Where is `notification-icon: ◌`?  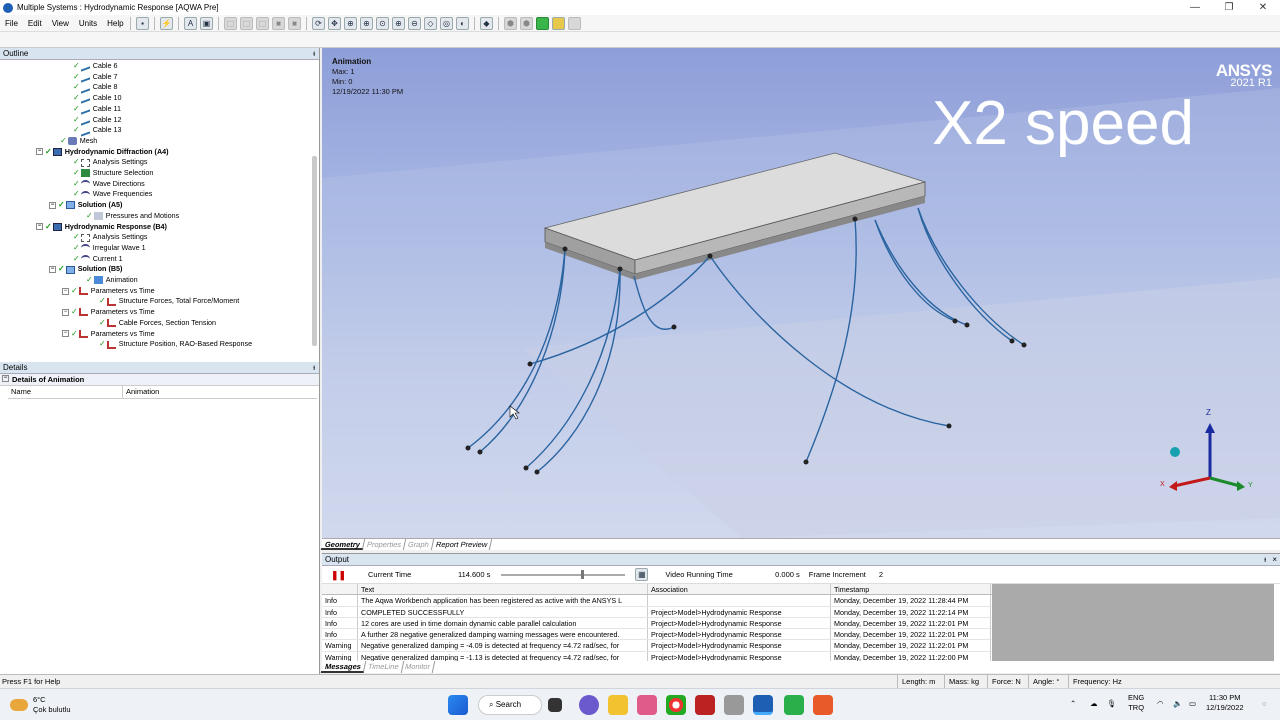
notification-icon: ◌ is located at coordinates (1264, 704).